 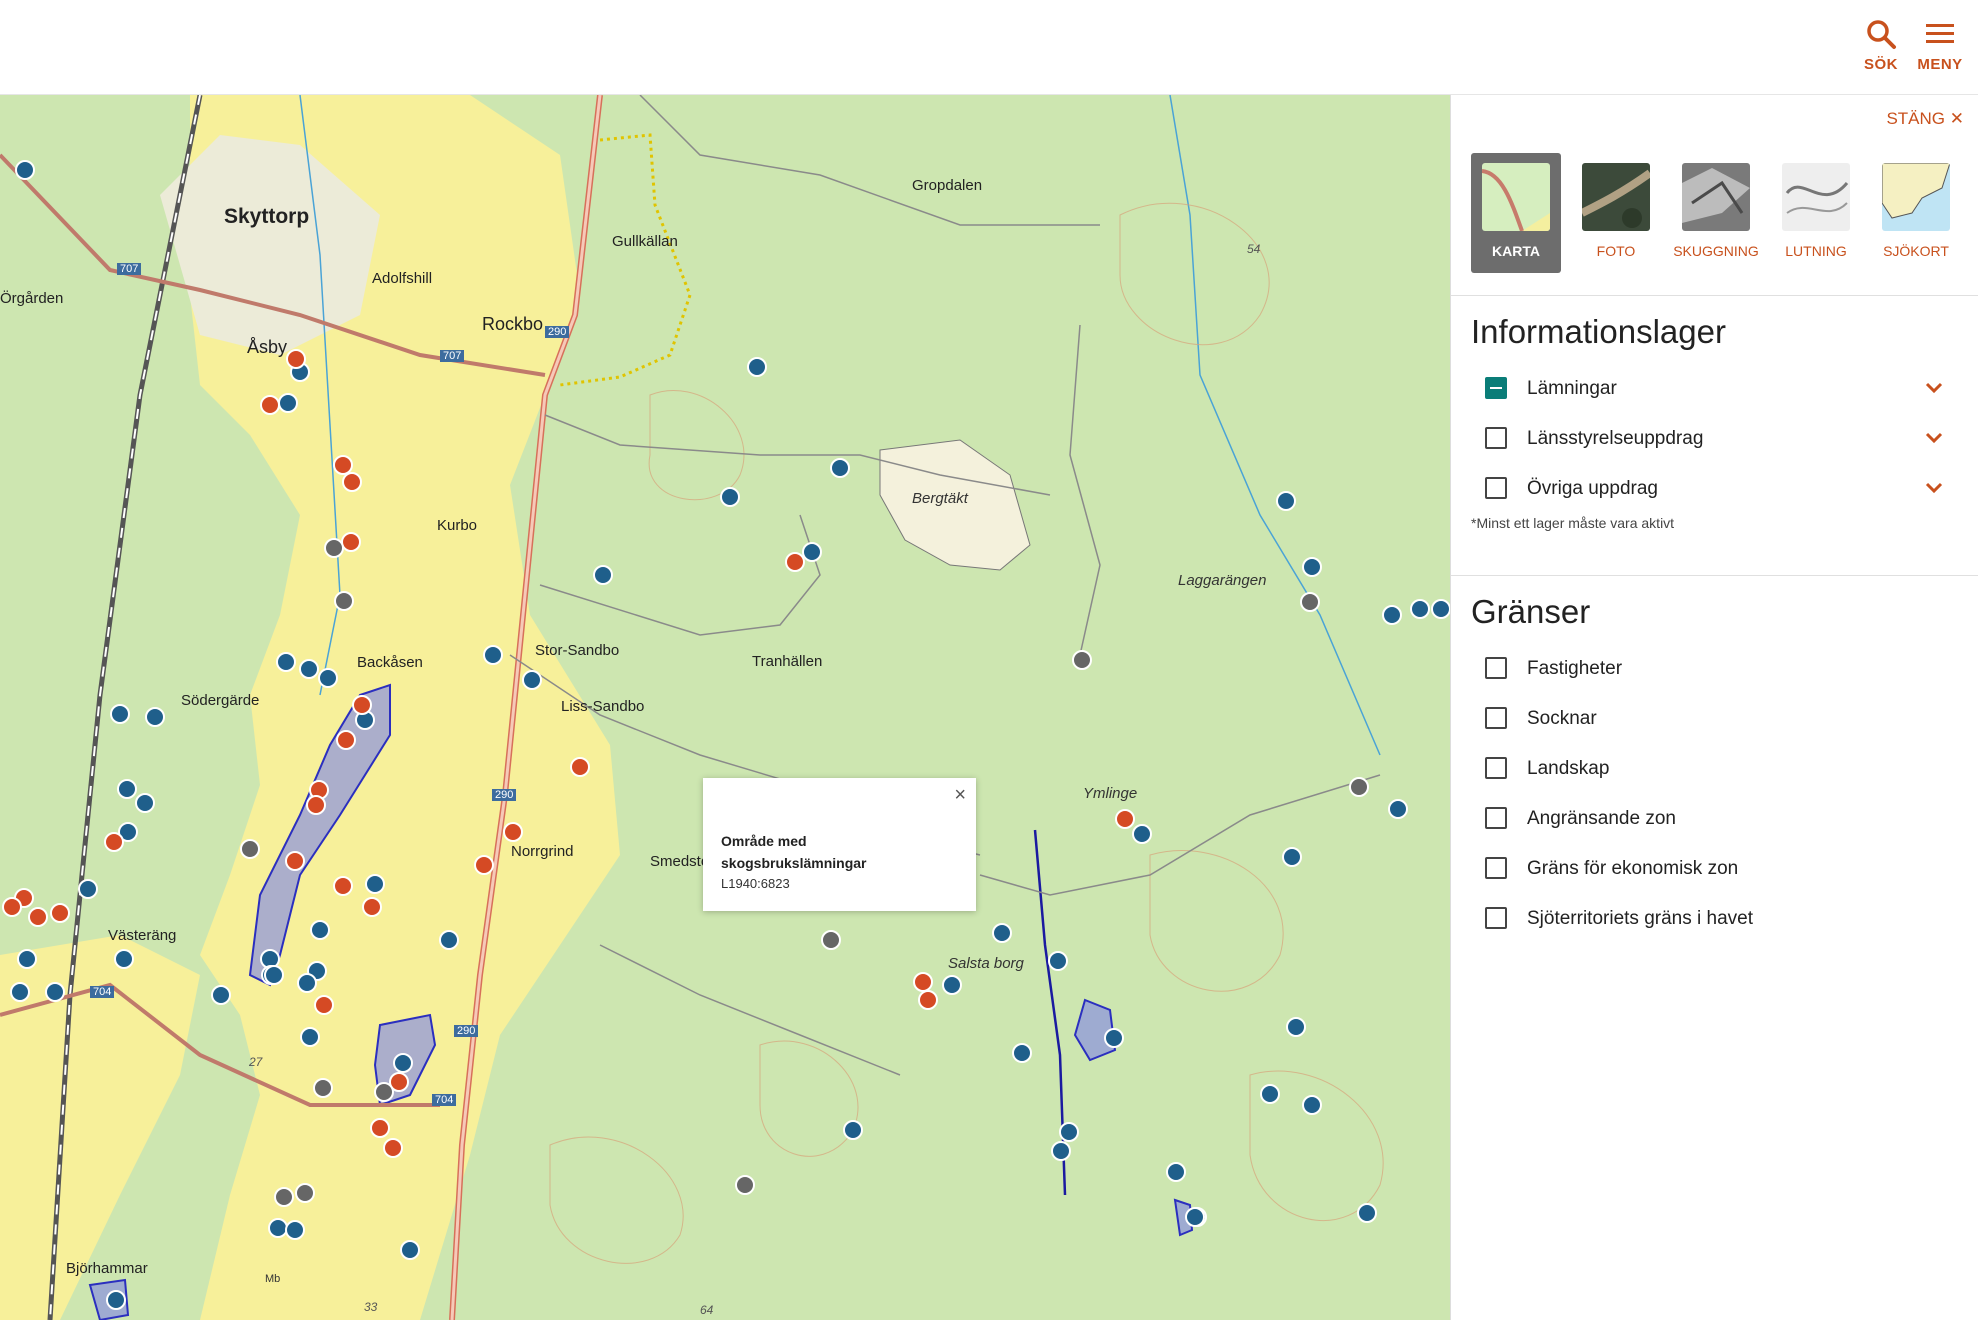 I want to click on borders-title: Gränser, so click(x=1531, y=611).